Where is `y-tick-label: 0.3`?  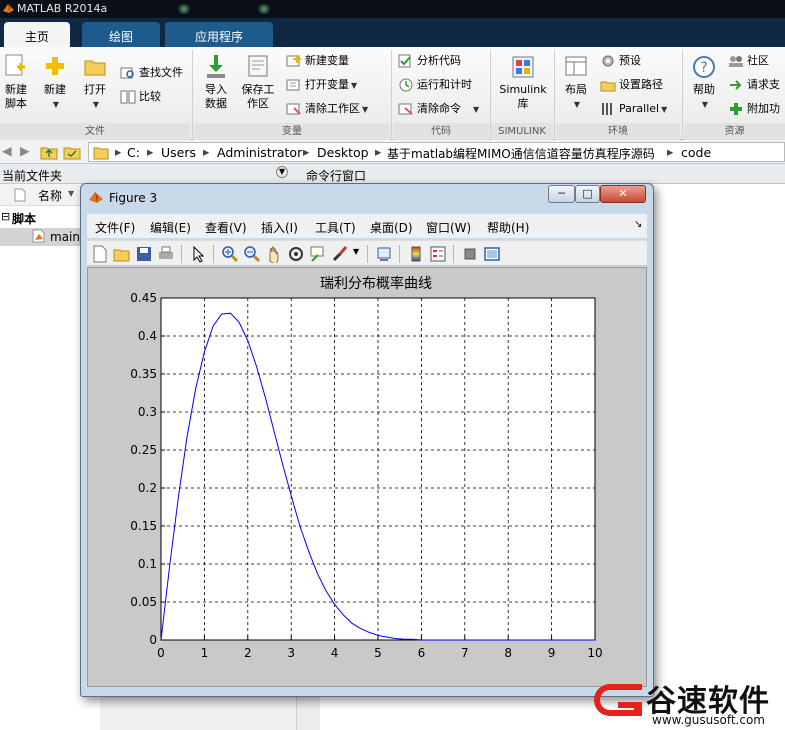
y-tick-label: 0.3 is located at coordinates (147, 412).